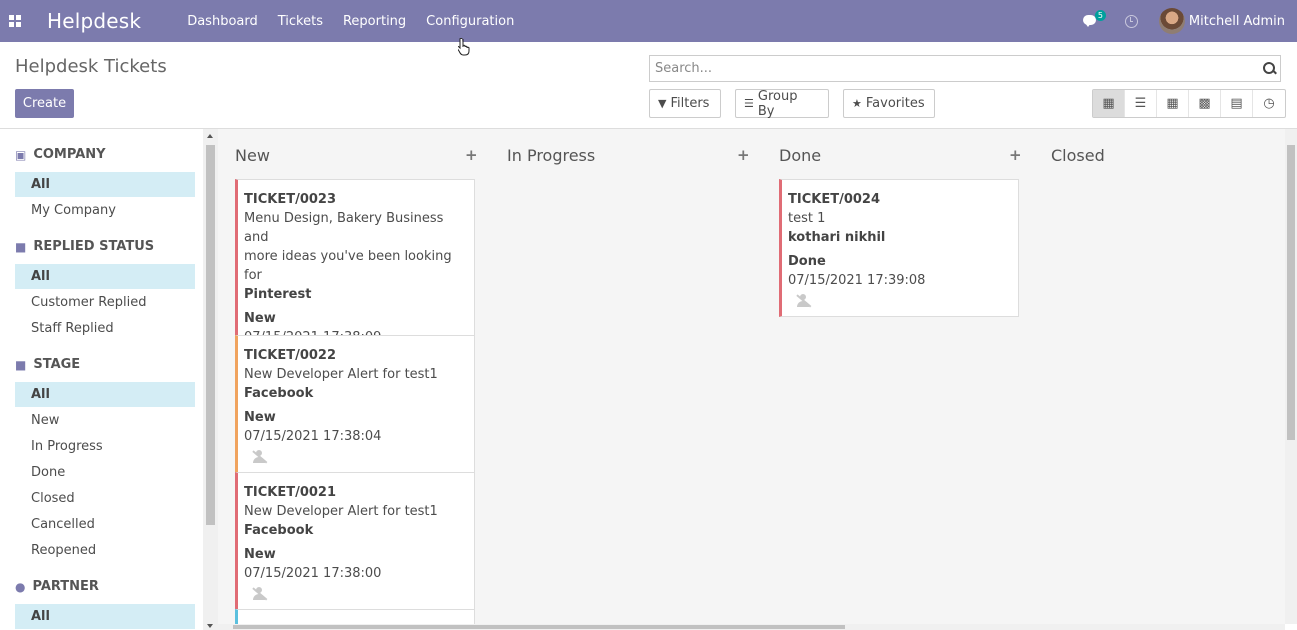 Image resolution: width=1297 pixels, height=630 pixels. I want to click on search-icon, so click(1269, 68).